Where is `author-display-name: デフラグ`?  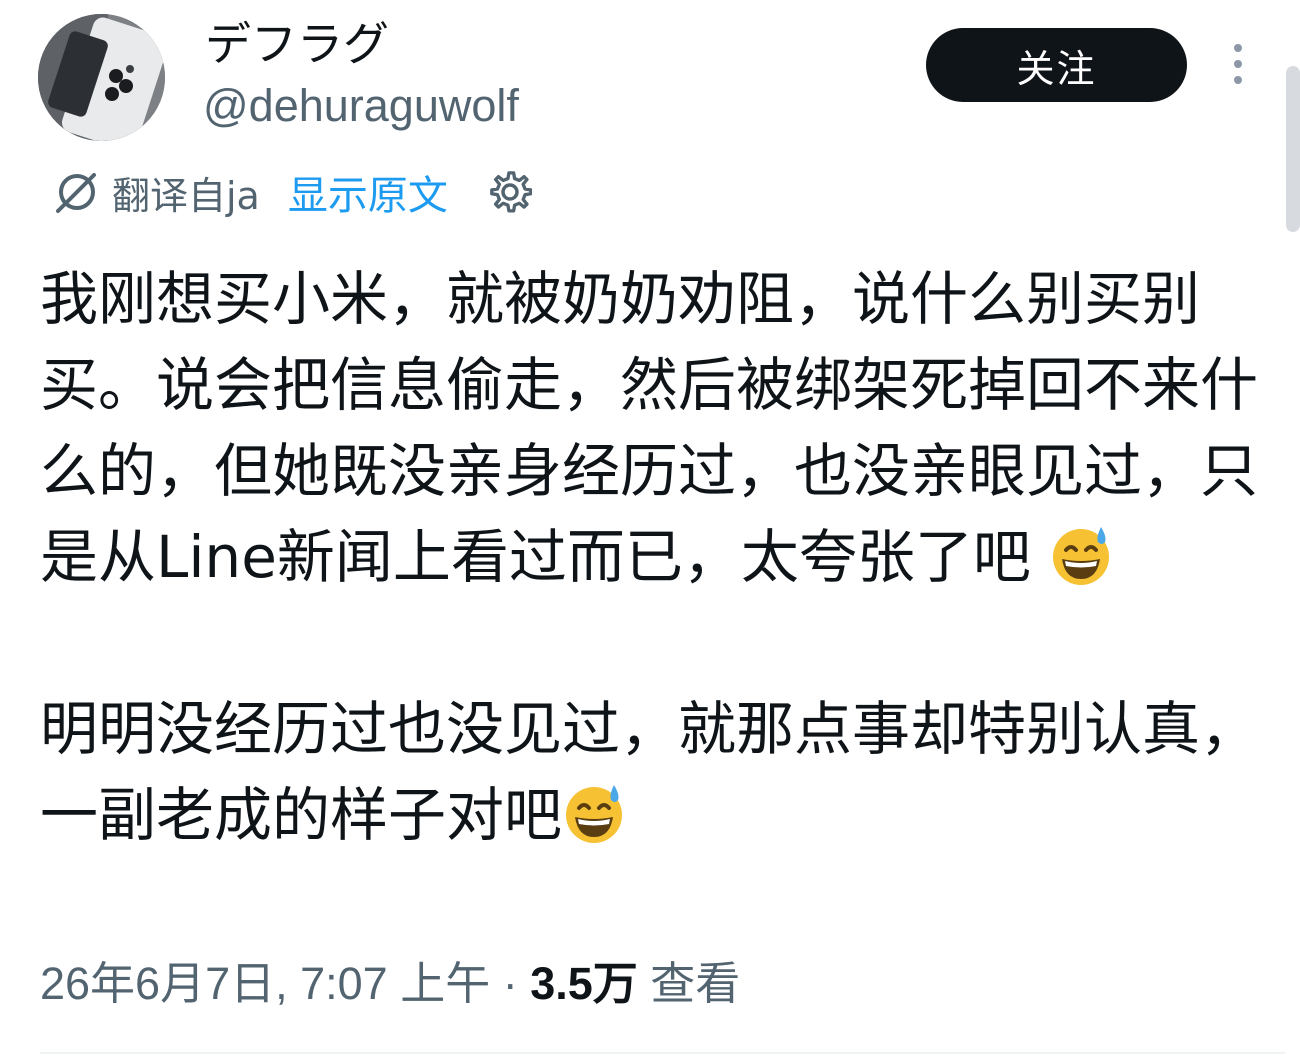 author-display-name: デフラグ is located at coordinates (297, 44).